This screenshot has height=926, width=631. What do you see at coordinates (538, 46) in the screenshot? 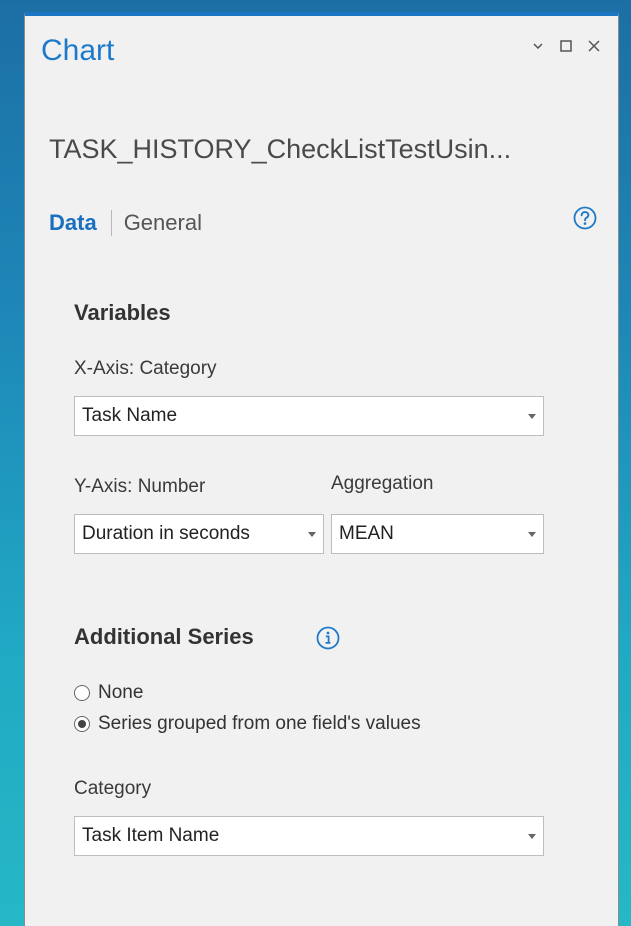
I see `pane-options-chevron-icon` at bounding box center [538, 46].